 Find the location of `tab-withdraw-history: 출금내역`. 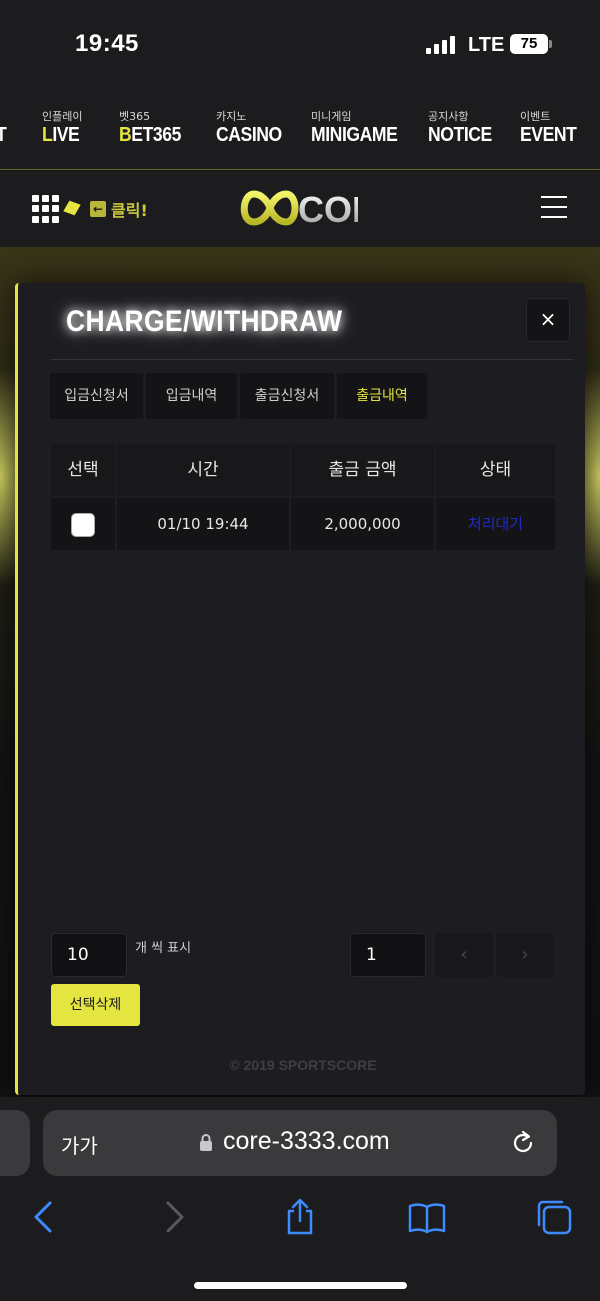

tab-withdraw-history: 출금내역 is located at coordinates (382, 396).